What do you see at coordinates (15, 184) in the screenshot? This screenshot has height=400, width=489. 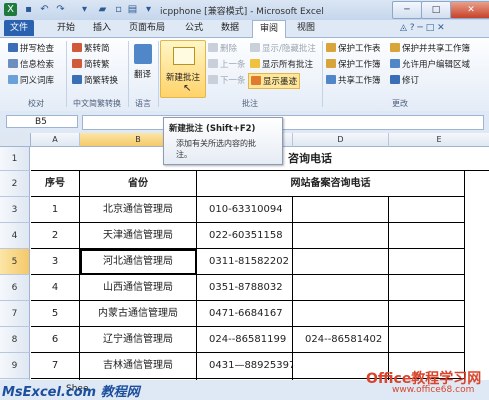 I see `row-header: 2` at bounding box center [15, 184].